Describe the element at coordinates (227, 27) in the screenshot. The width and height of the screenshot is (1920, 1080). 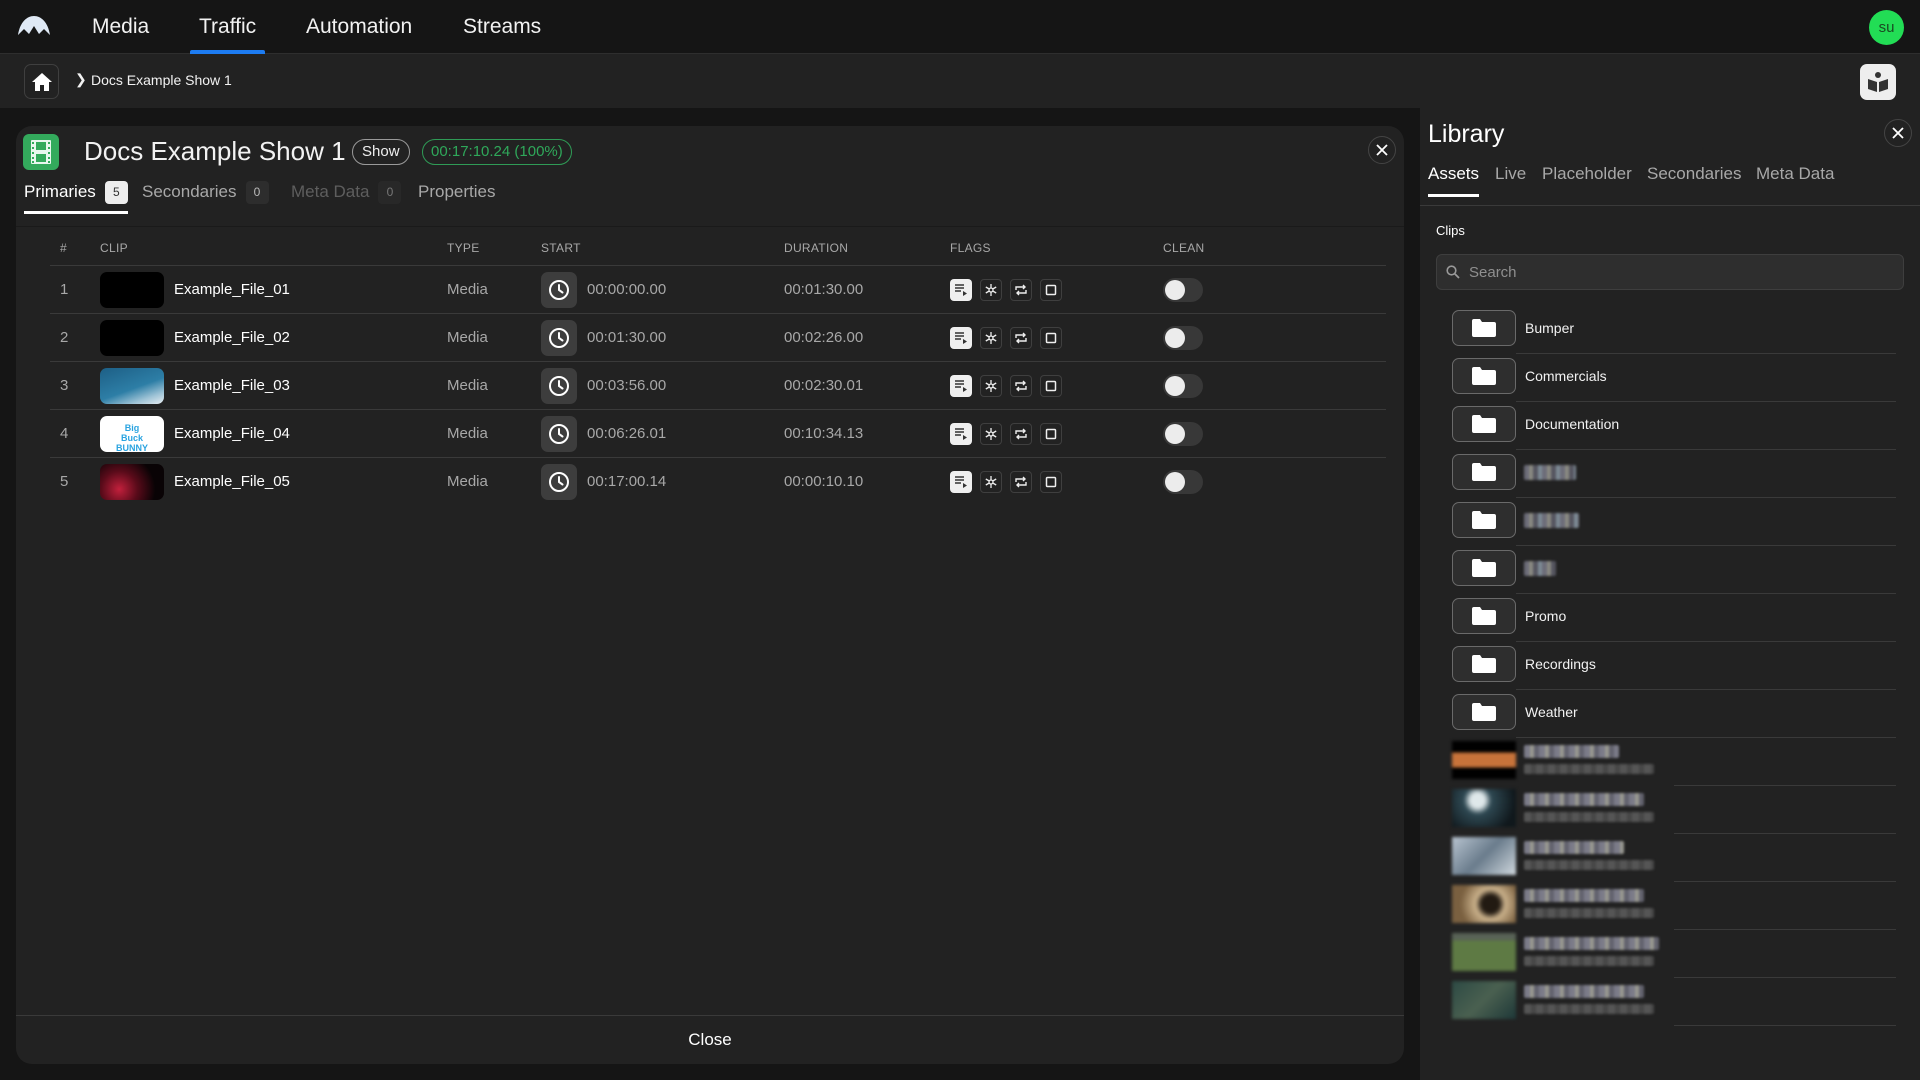
I see `nav-traffic: Traffic` at that location.